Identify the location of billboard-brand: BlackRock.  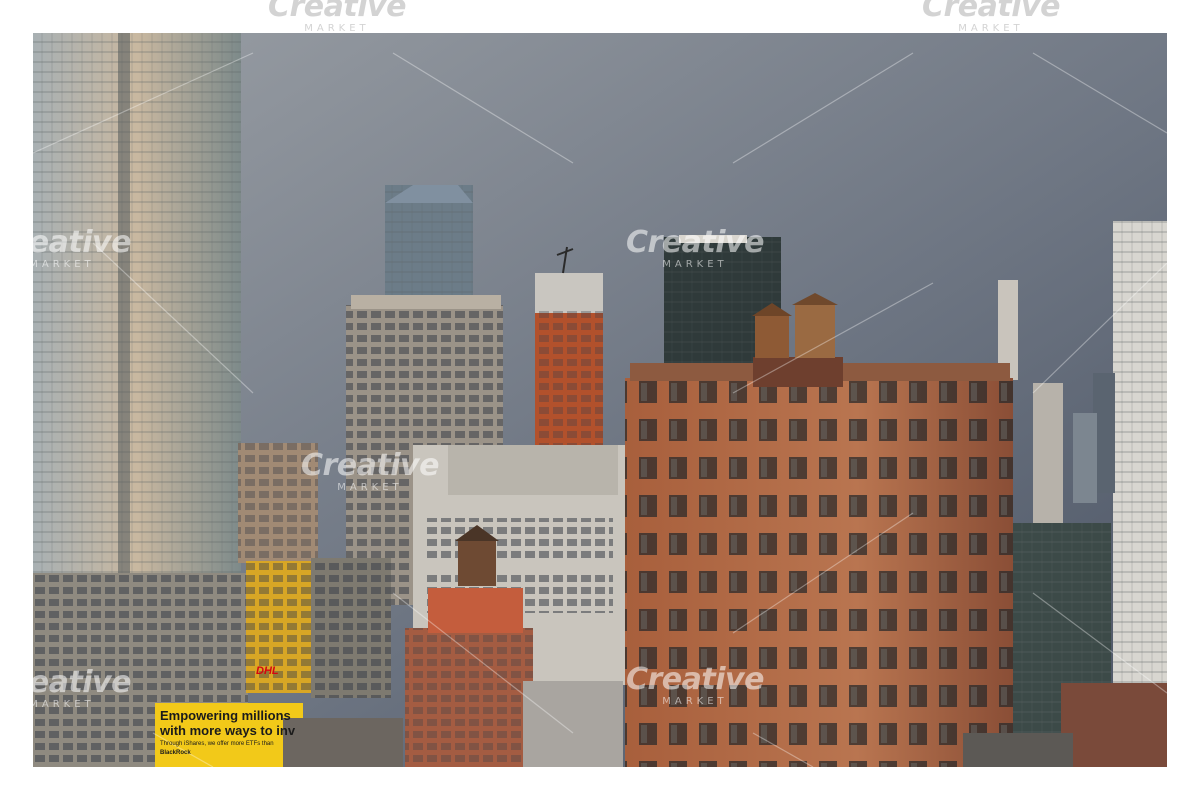
(175, 753).